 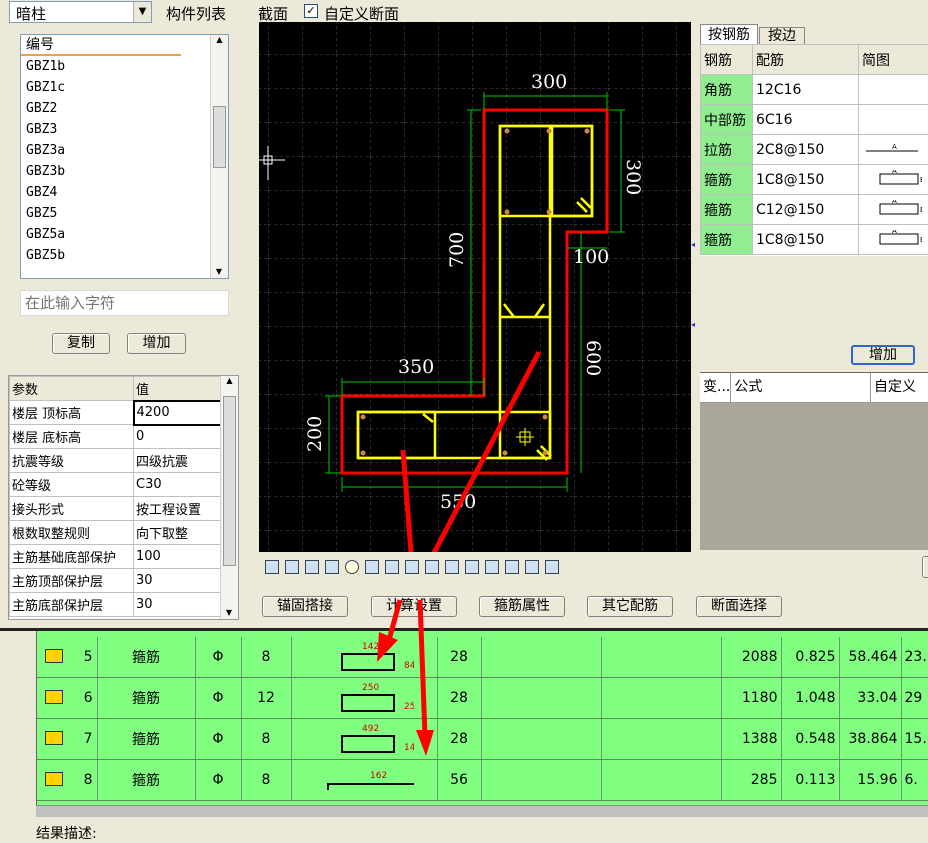 What do you see at coordinates (739, 606) in the screenshot?
I see `section-select-button: 断面选择` at bounding box center [739, 606].